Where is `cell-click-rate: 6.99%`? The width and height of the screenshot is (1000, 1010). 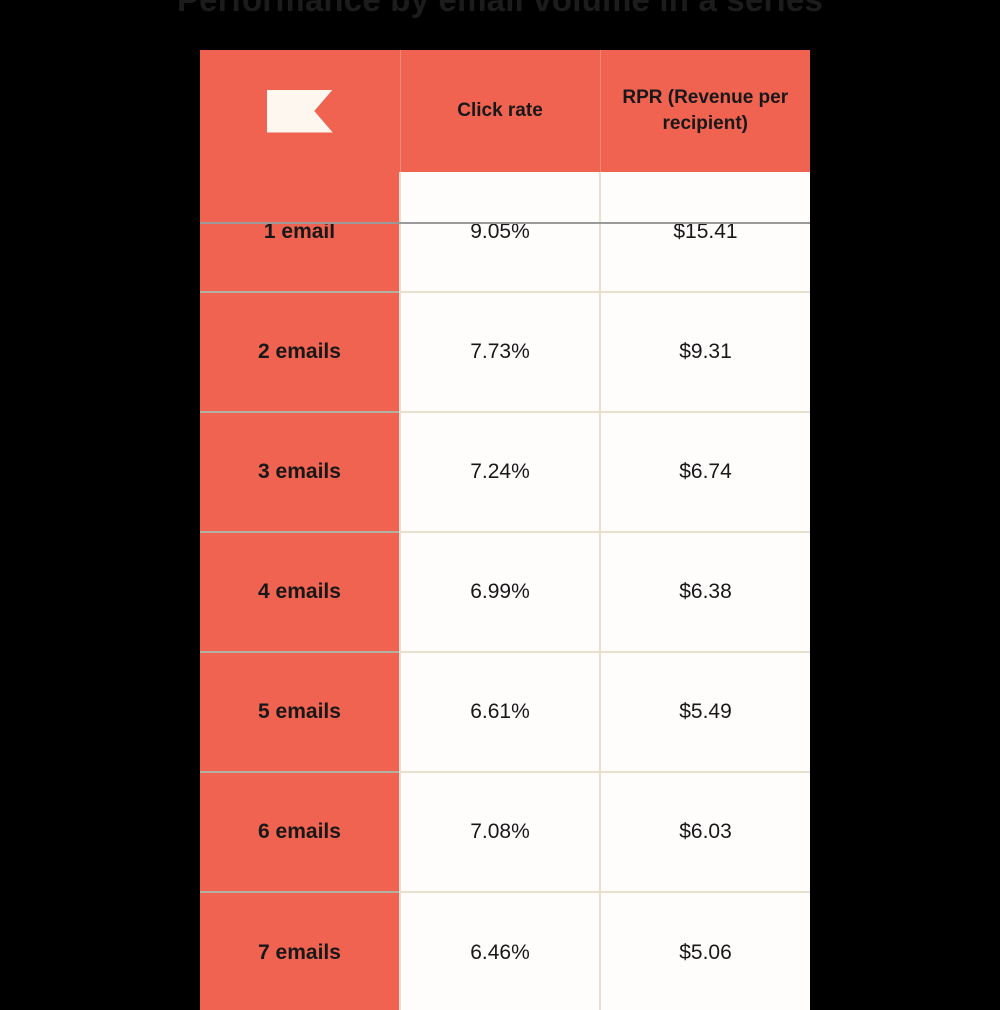
cell-click-rate: 6.99% is located at coordinates (499, 591).